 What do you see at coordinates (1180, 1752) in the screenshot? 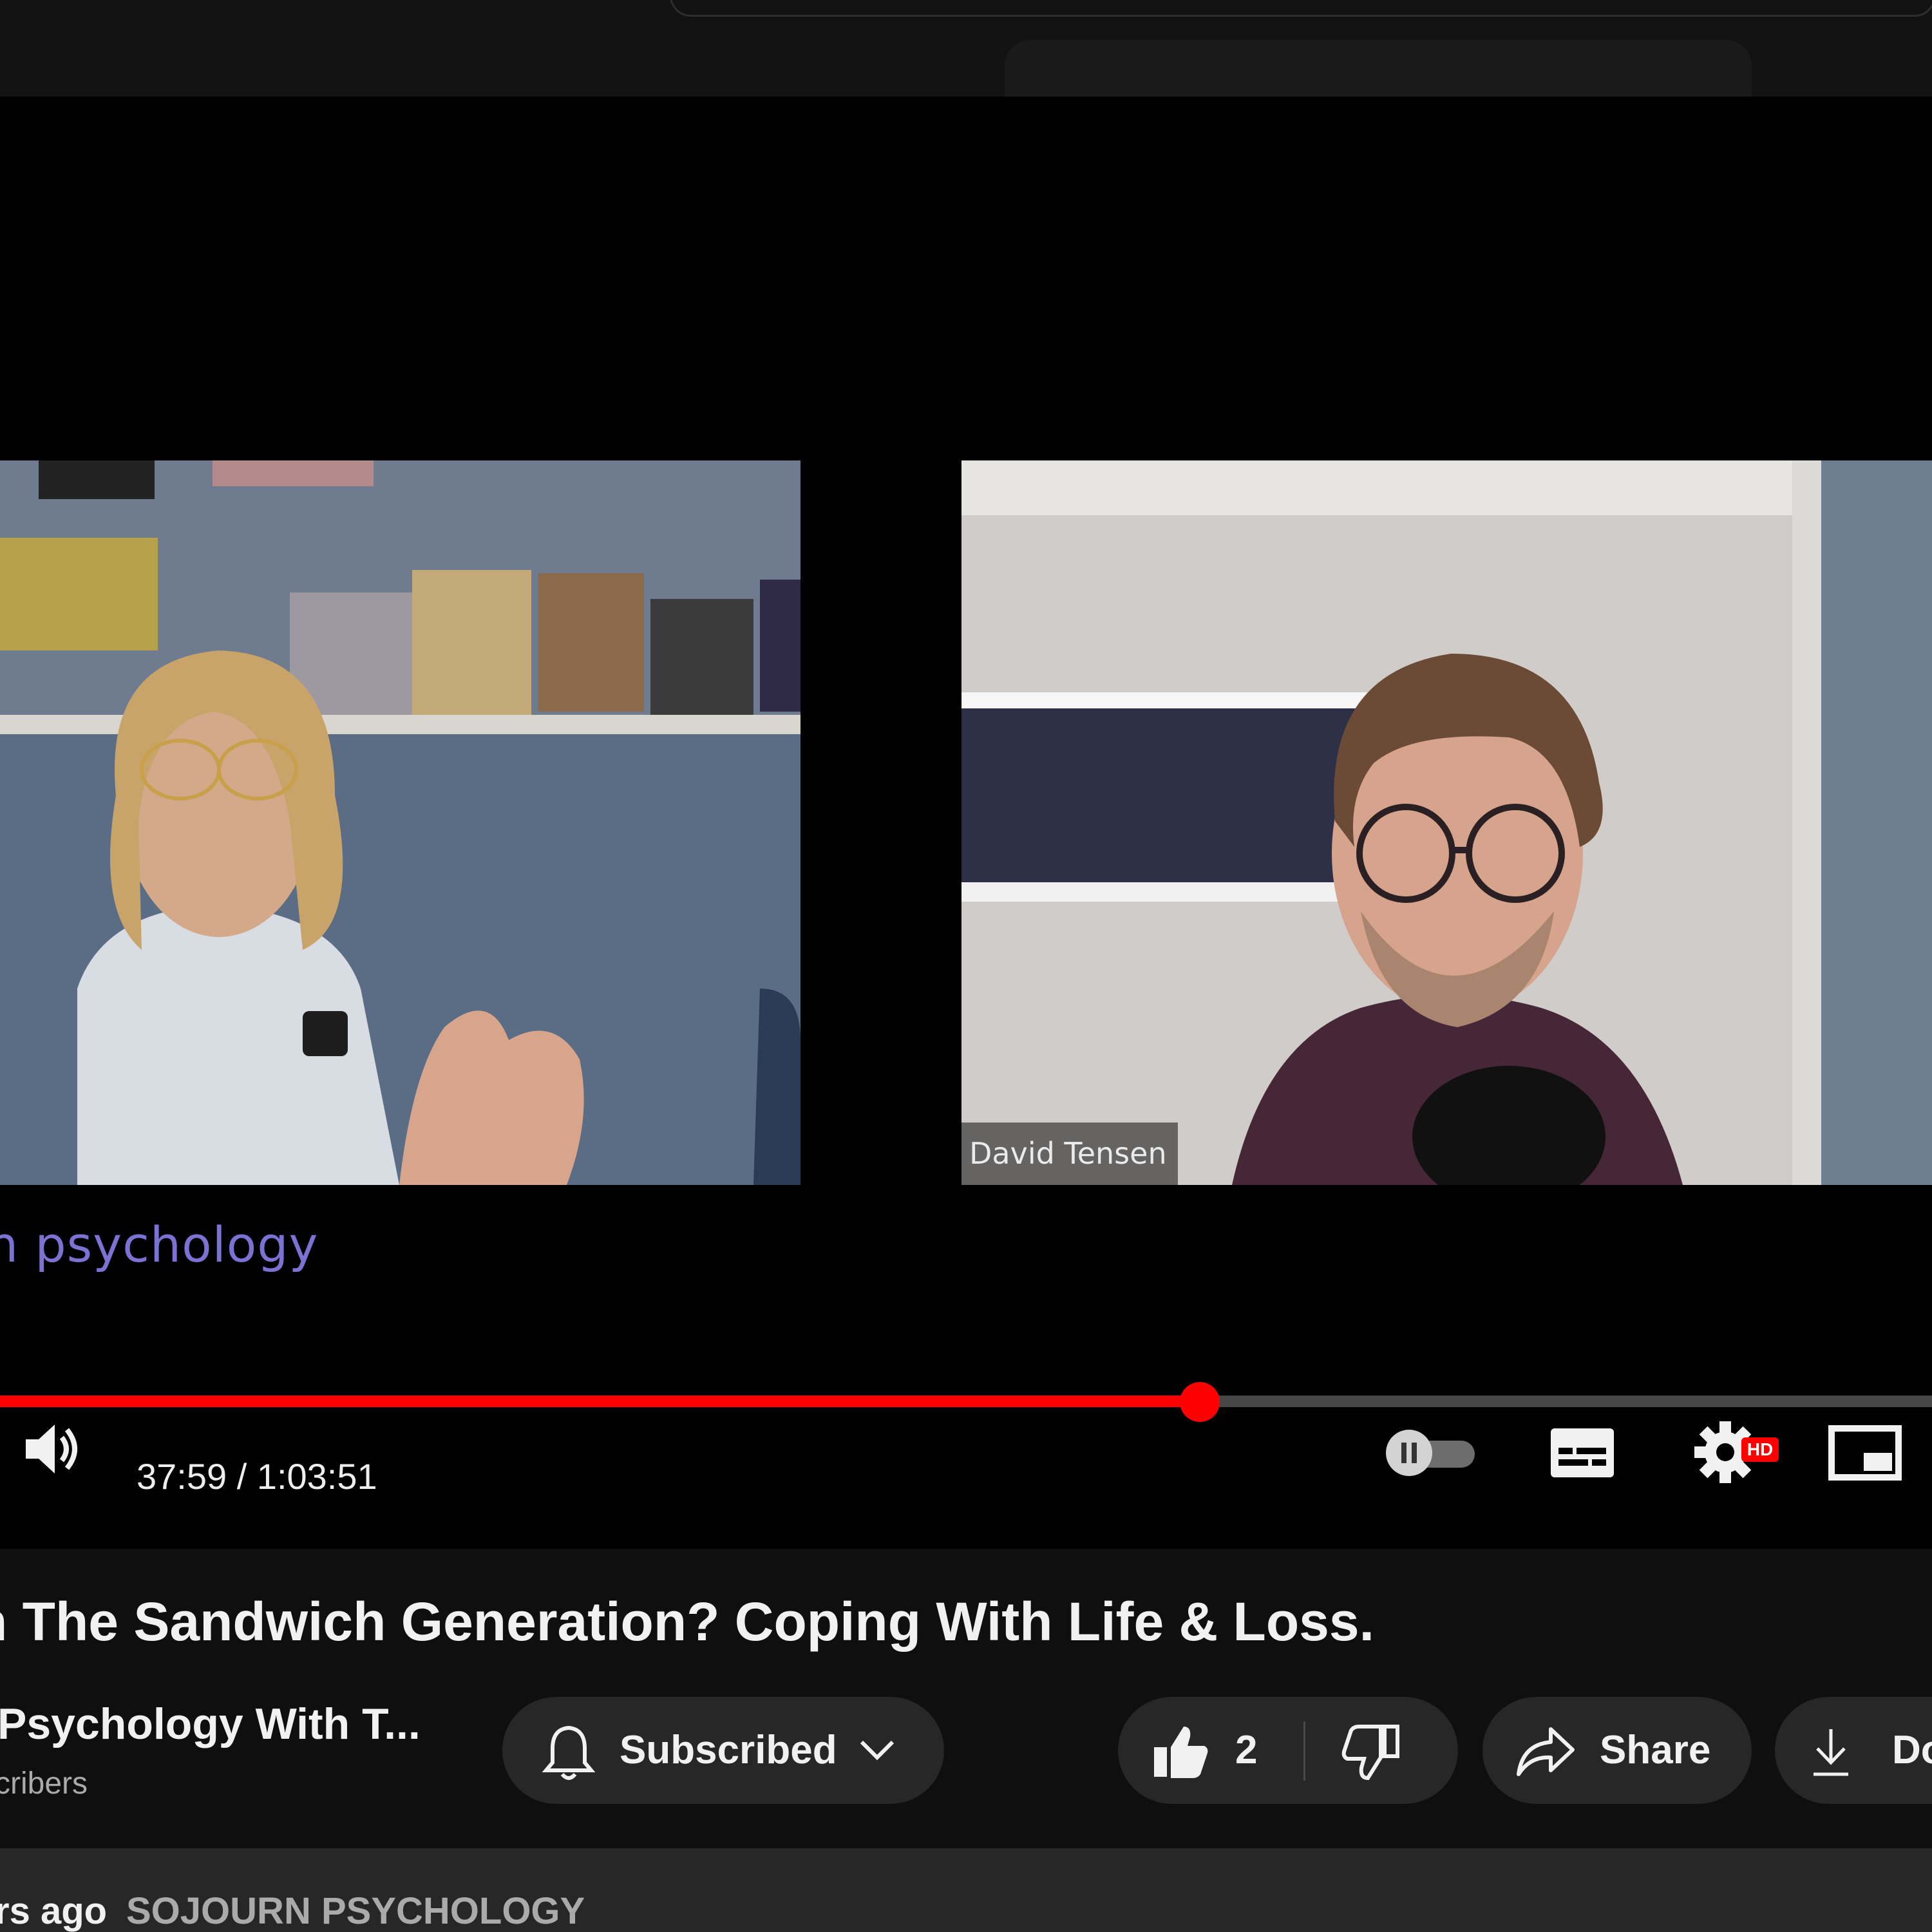
I see `like-icon` at bounding box center [1180, 1752].